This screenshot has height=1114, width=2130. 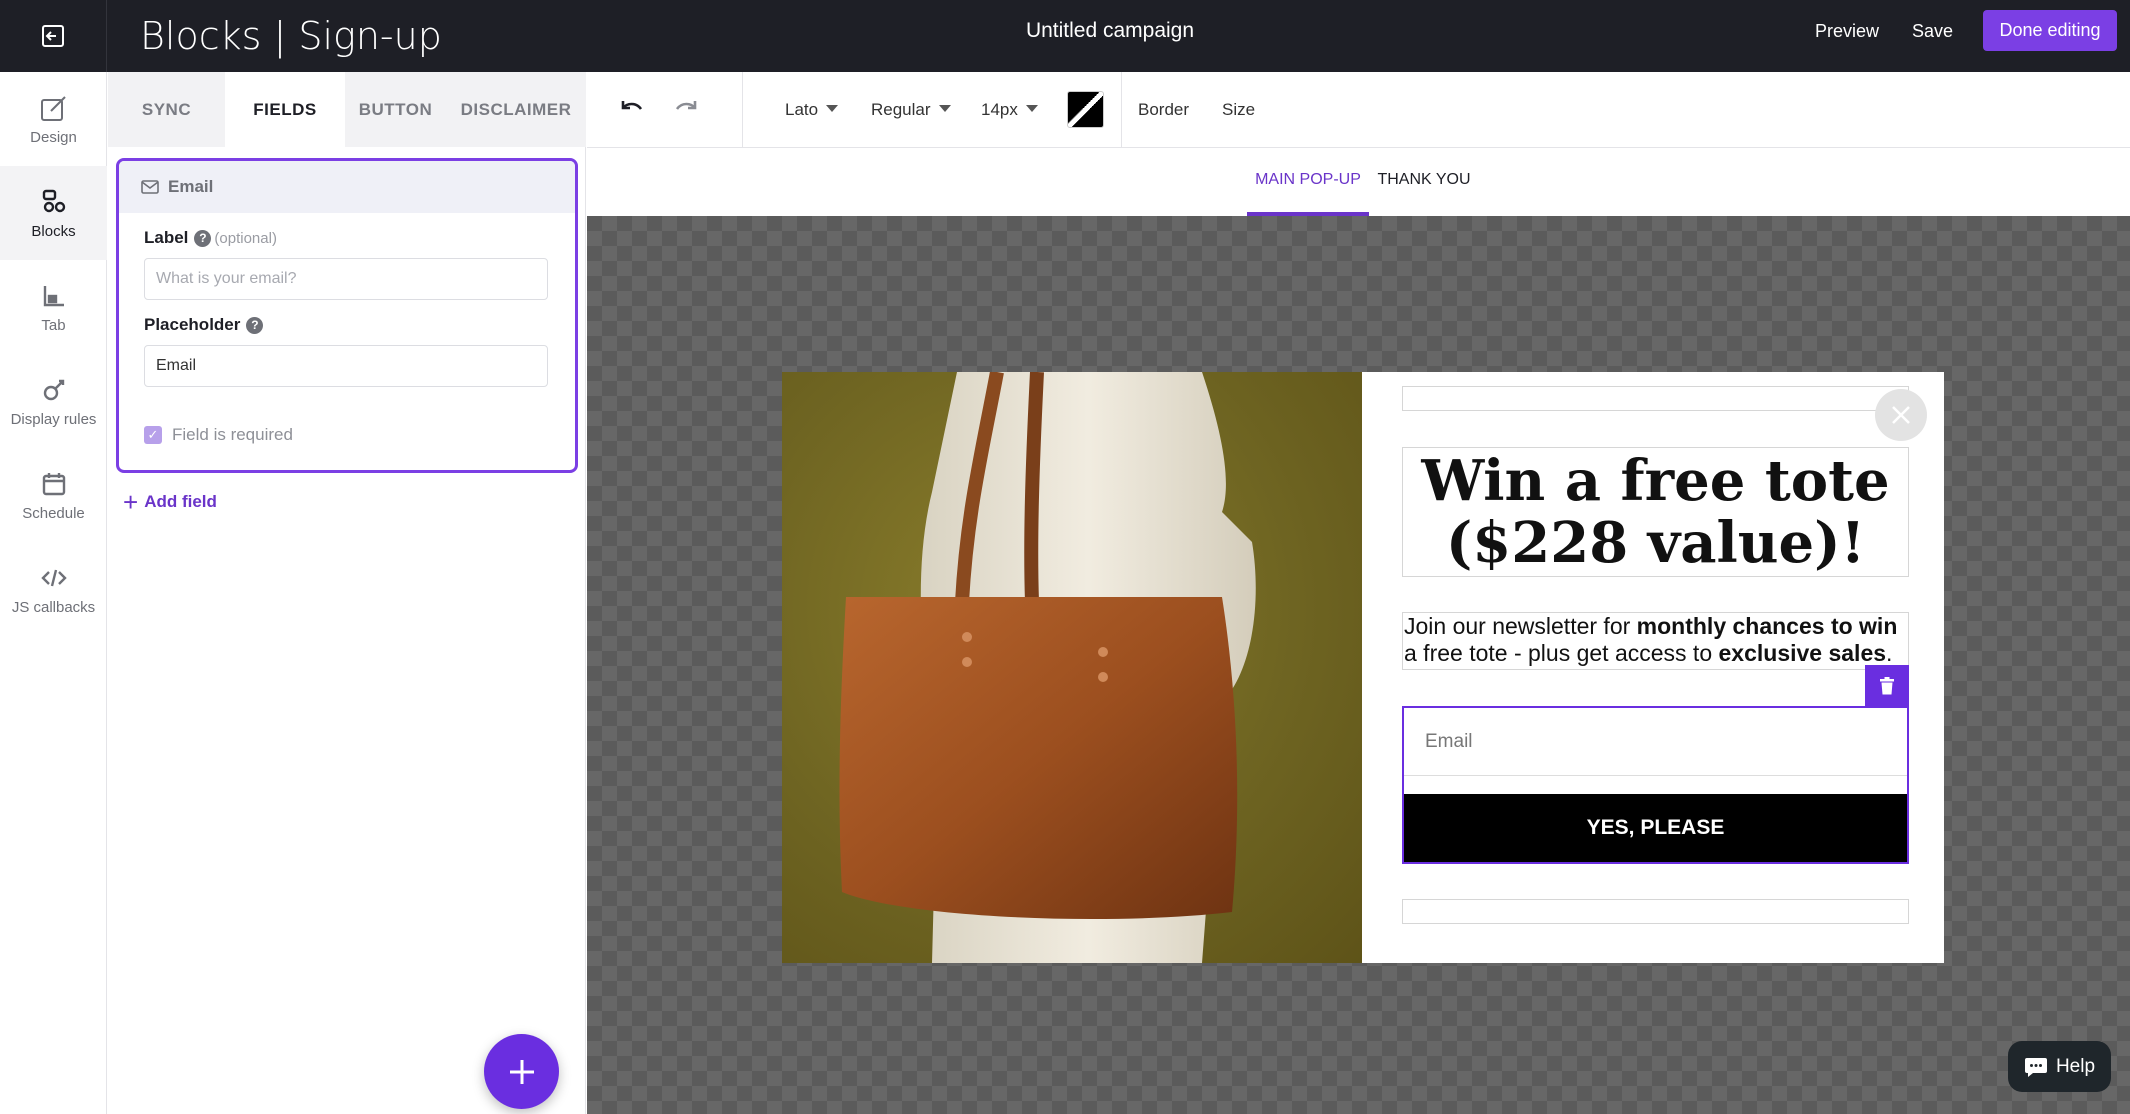 I want to click on add-block-fab, so click(x=521, y=1071).